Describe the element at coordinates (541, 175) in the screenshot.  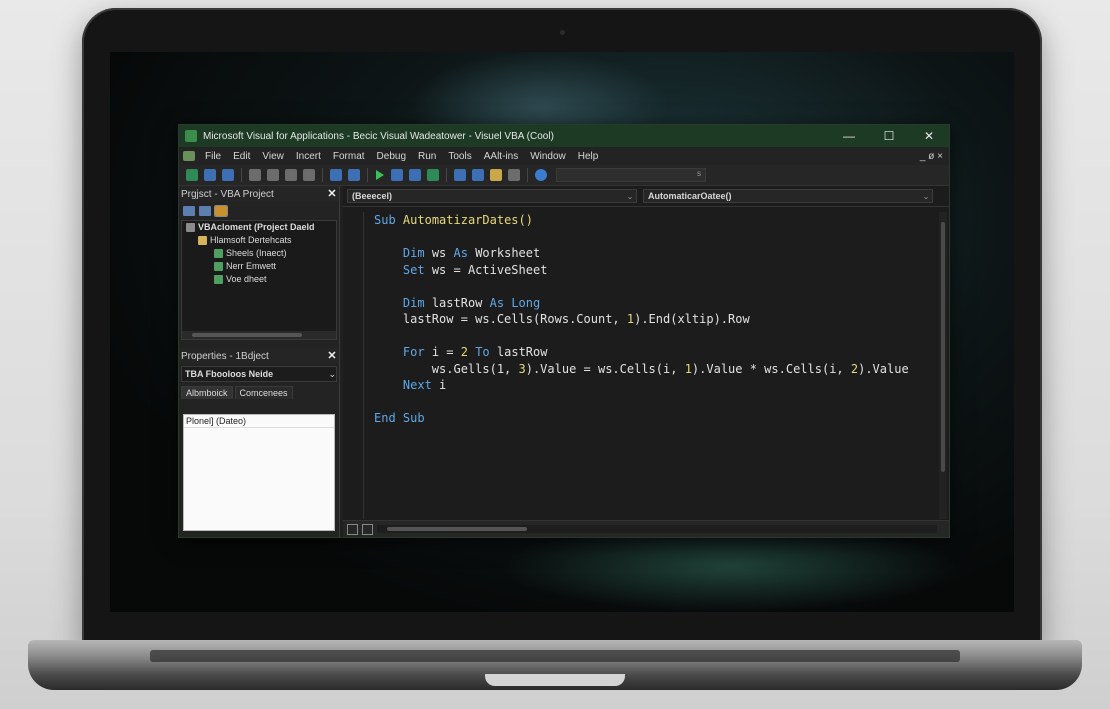
I see `help-icon` at that location.